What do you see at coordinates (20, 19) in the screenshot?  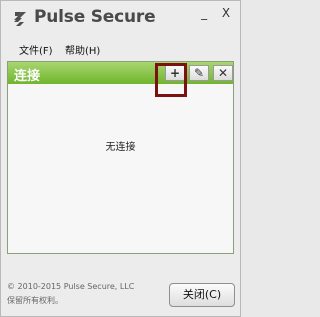 I see `pulse-secure-logo-icon` at bounding box center [20, 19].